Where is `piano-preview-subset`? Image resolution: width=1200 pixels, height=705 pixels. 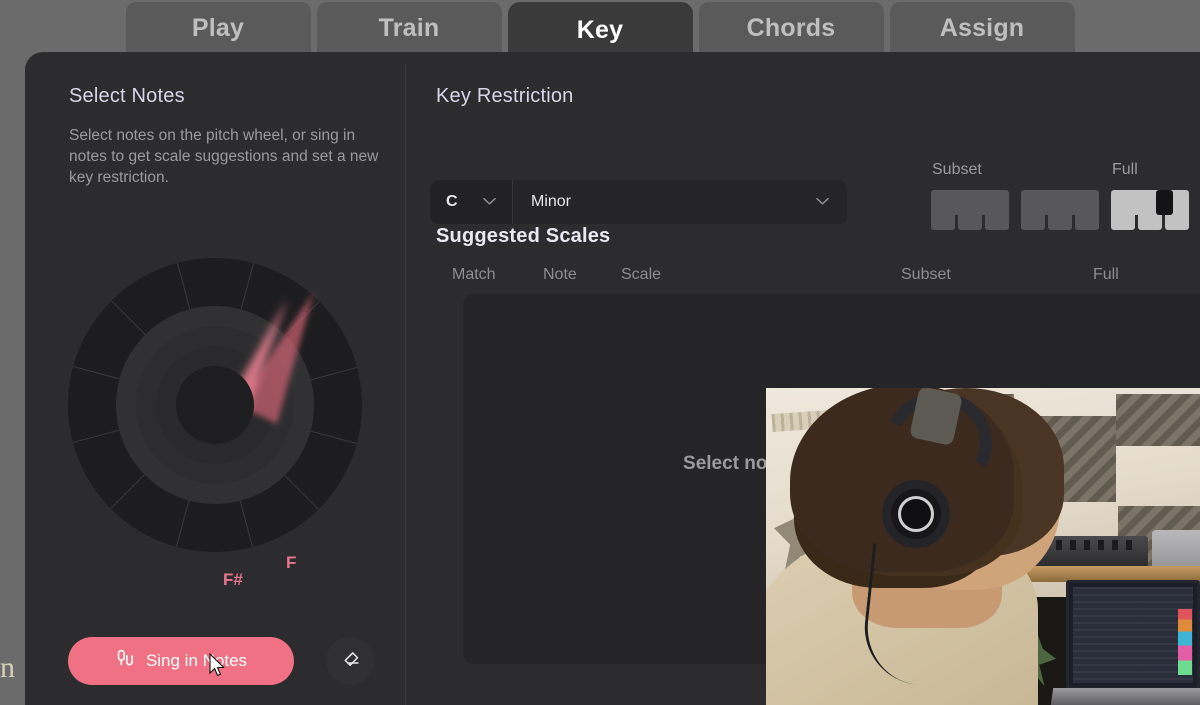
piano-preview-subset is located at coordinates (1015, 210).